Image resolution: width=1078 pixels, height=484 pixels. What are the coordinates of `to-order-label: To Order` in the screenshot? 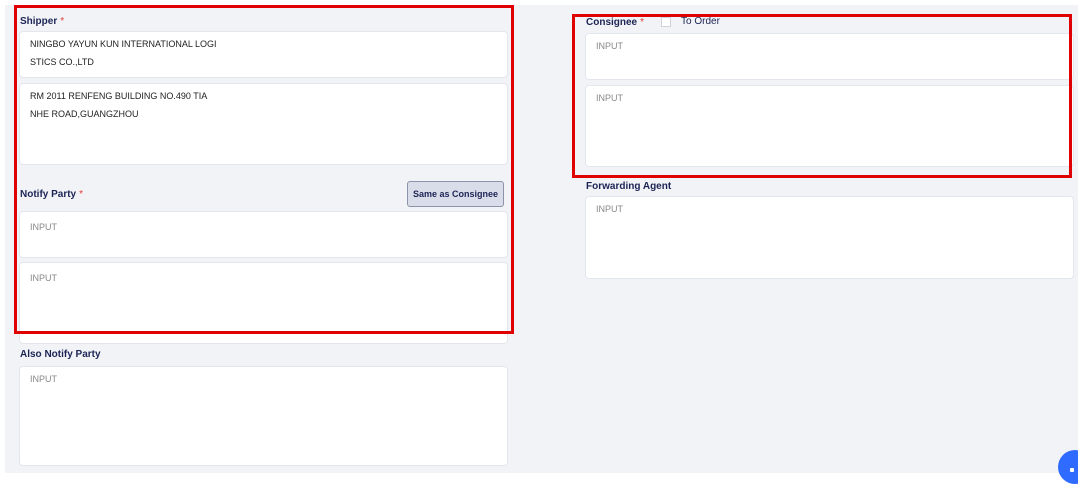 It's located at (700, 21).